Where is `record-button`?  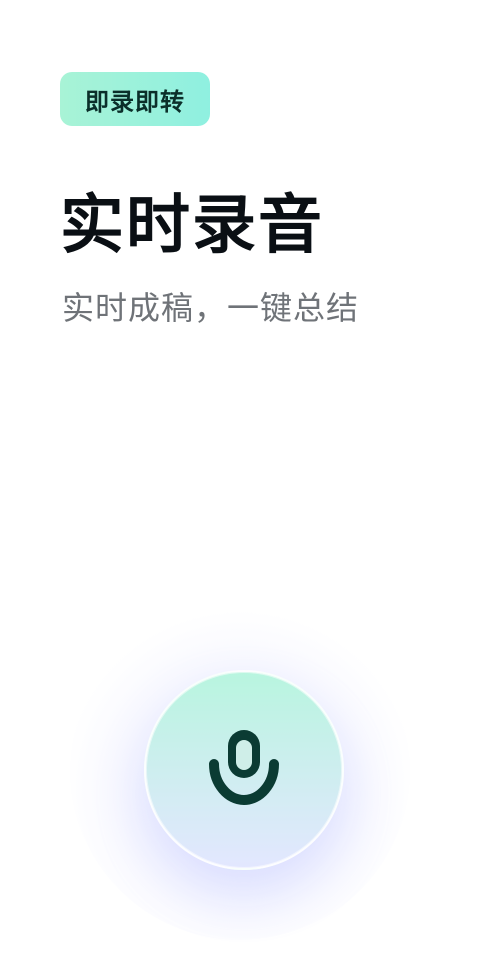 record-button is located at coordinates (244, 770).